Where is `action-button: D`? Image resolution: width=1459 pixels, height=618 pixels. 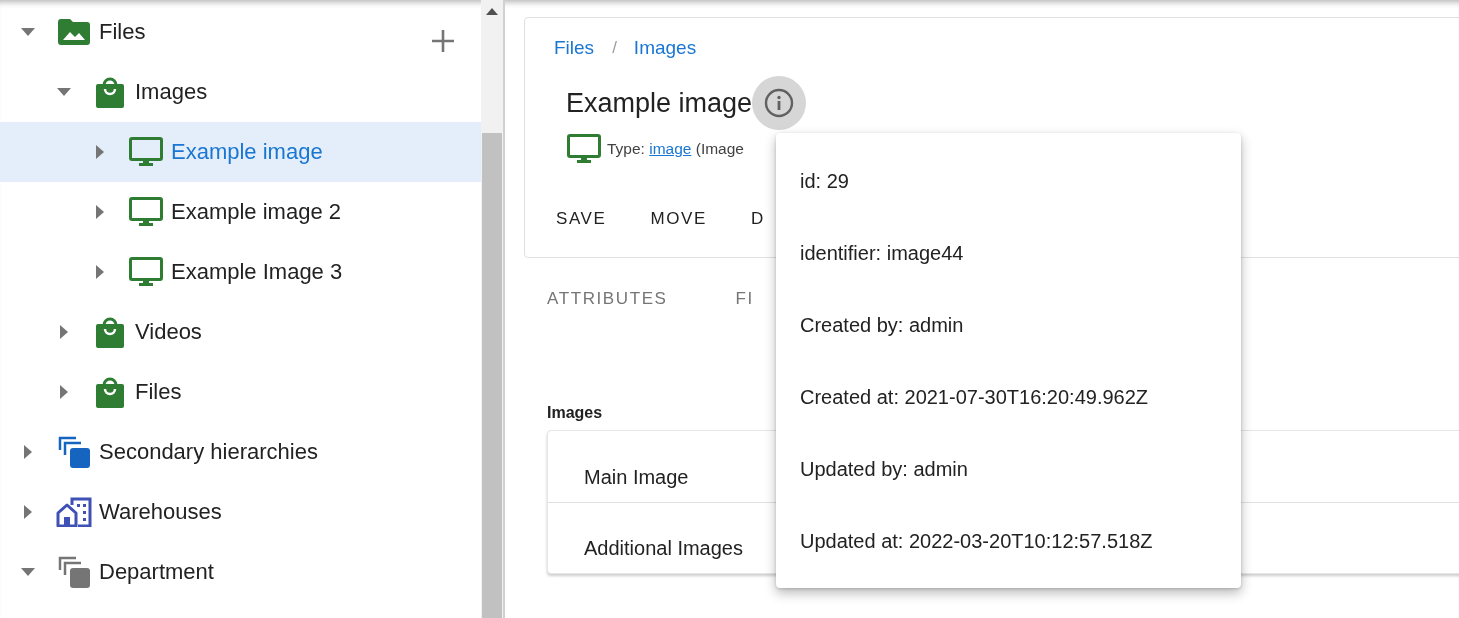 action-button: D is located at coordinates (757, 219).